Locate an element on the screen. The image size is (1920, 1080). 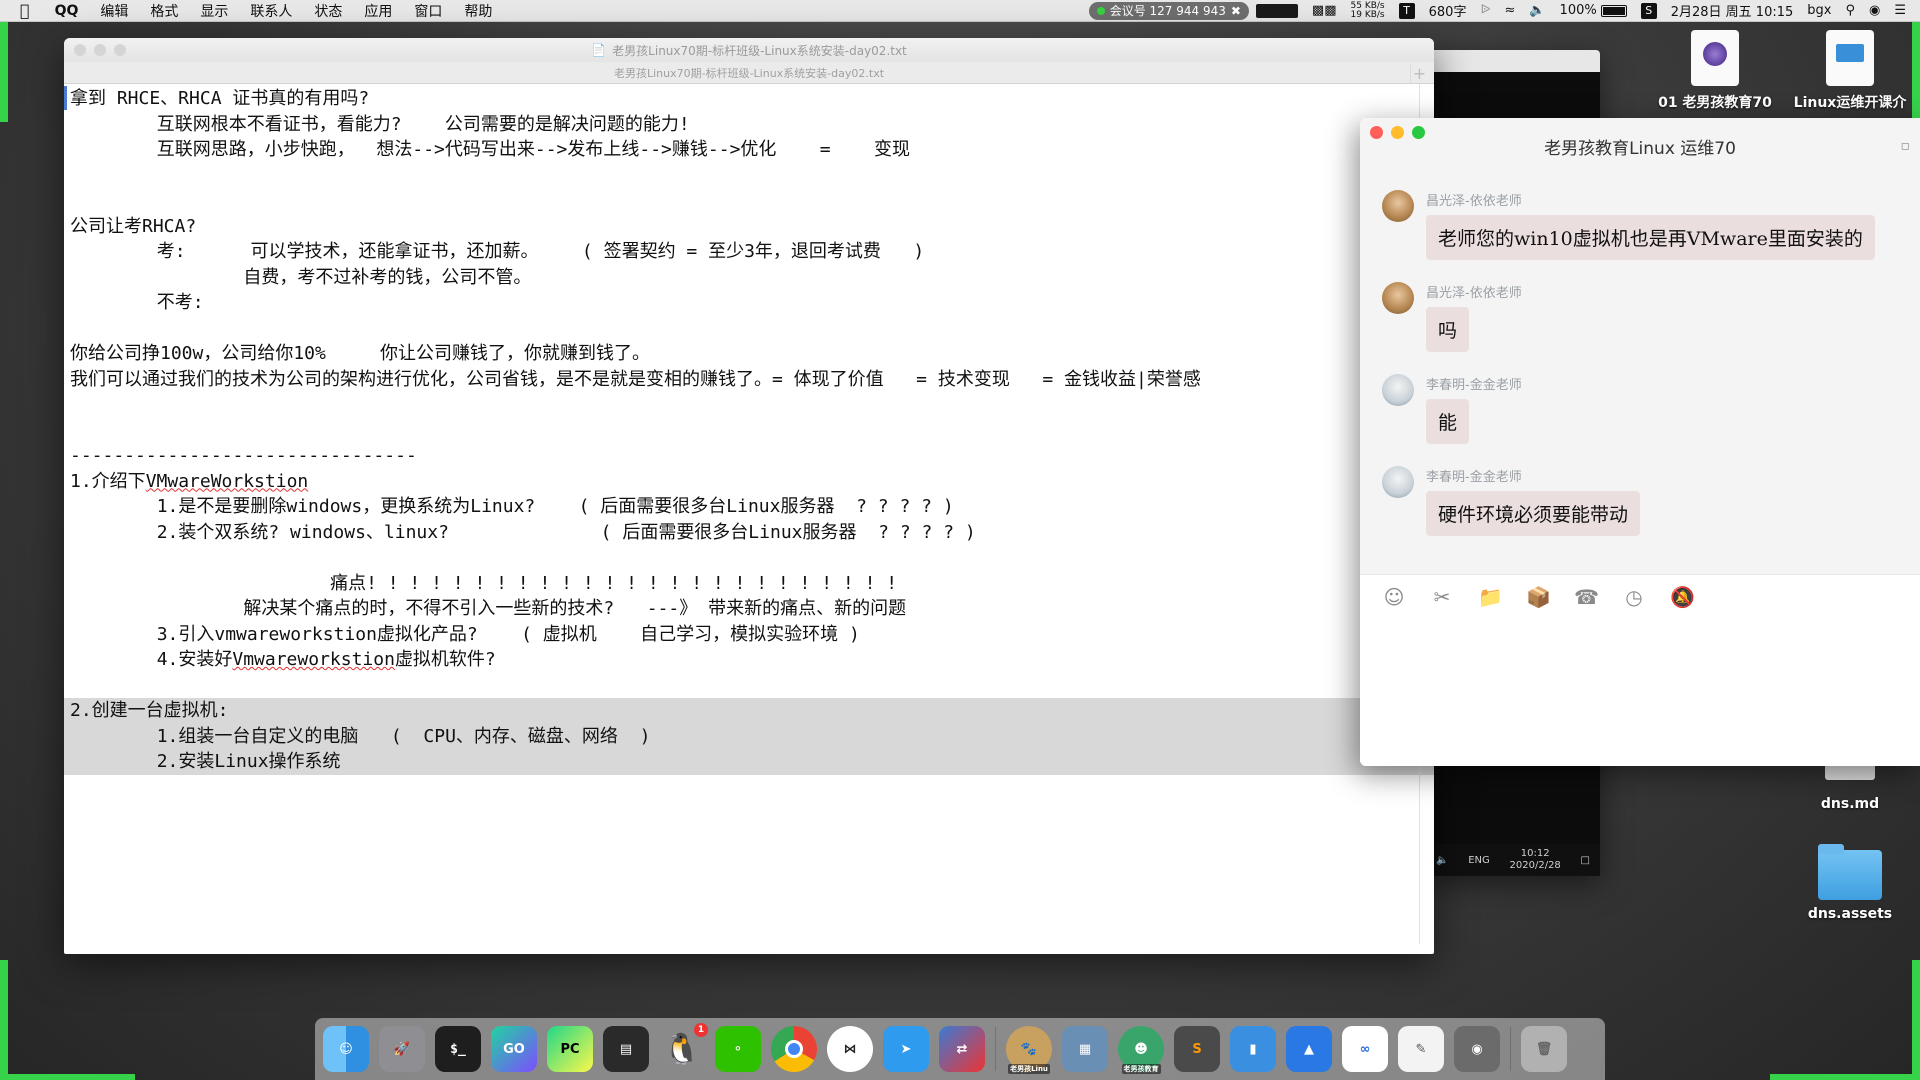
dock-vmware: ▦ is located at coordinates (1085, 1049).